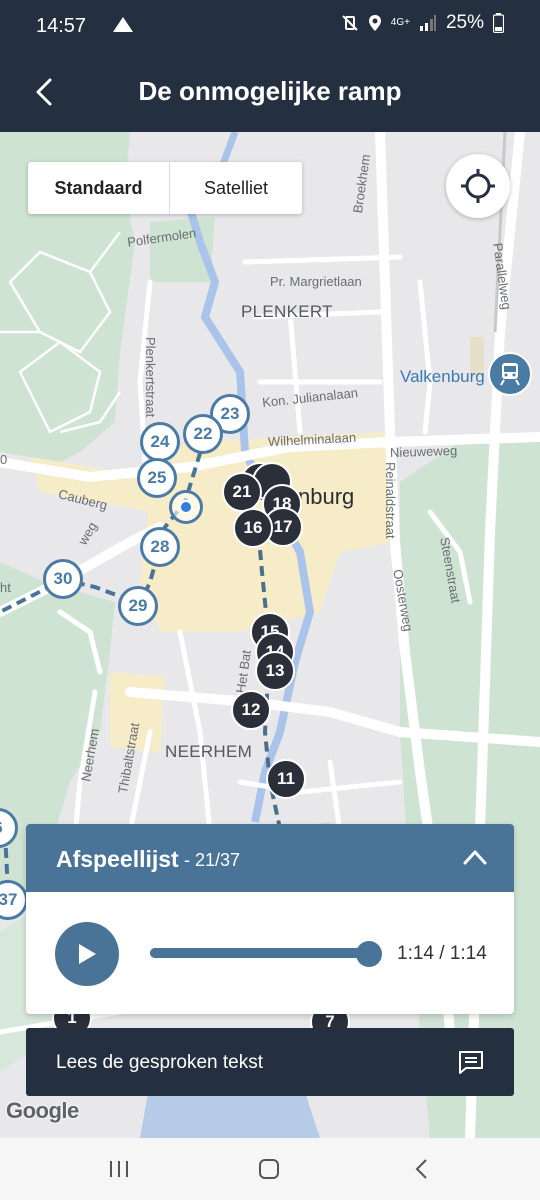 The height and width of the screenshot is (1200, 540). I want to click on street-label: 0, so click(4, 459).